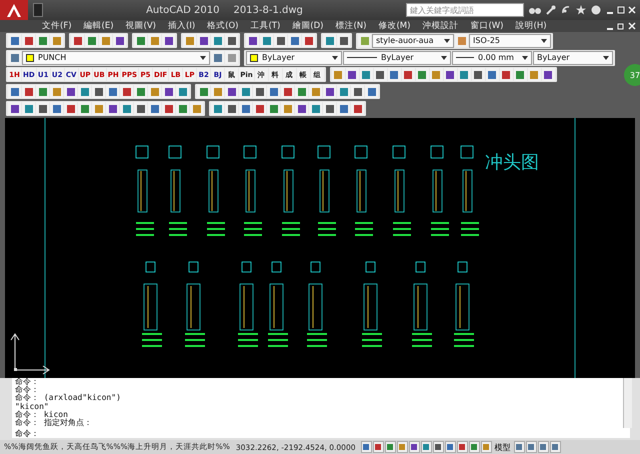 The image size is (640, 454). What do you see at coordinates (222, 26) in the screenshot?
I see `menu-item: 格式(O)` at bounding box center [222, 26].